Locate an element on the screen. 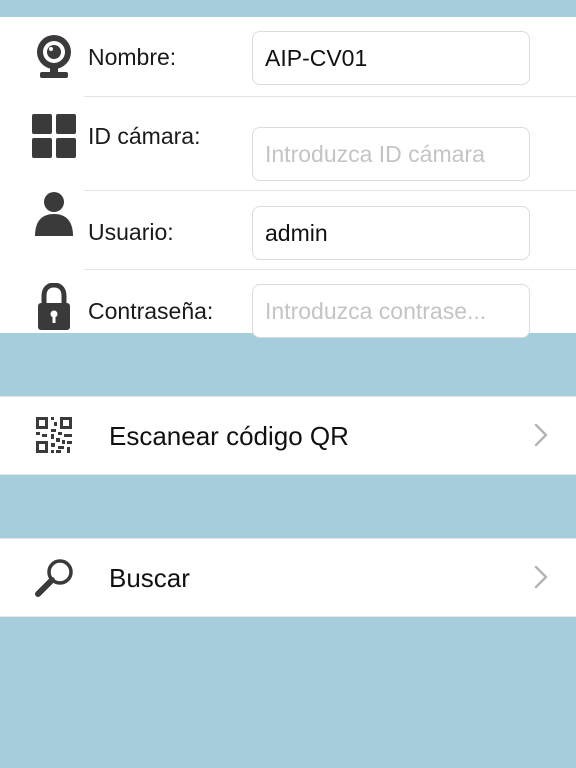  scan-qr-item: Escanear código QR is located at coordinates (288, 435).